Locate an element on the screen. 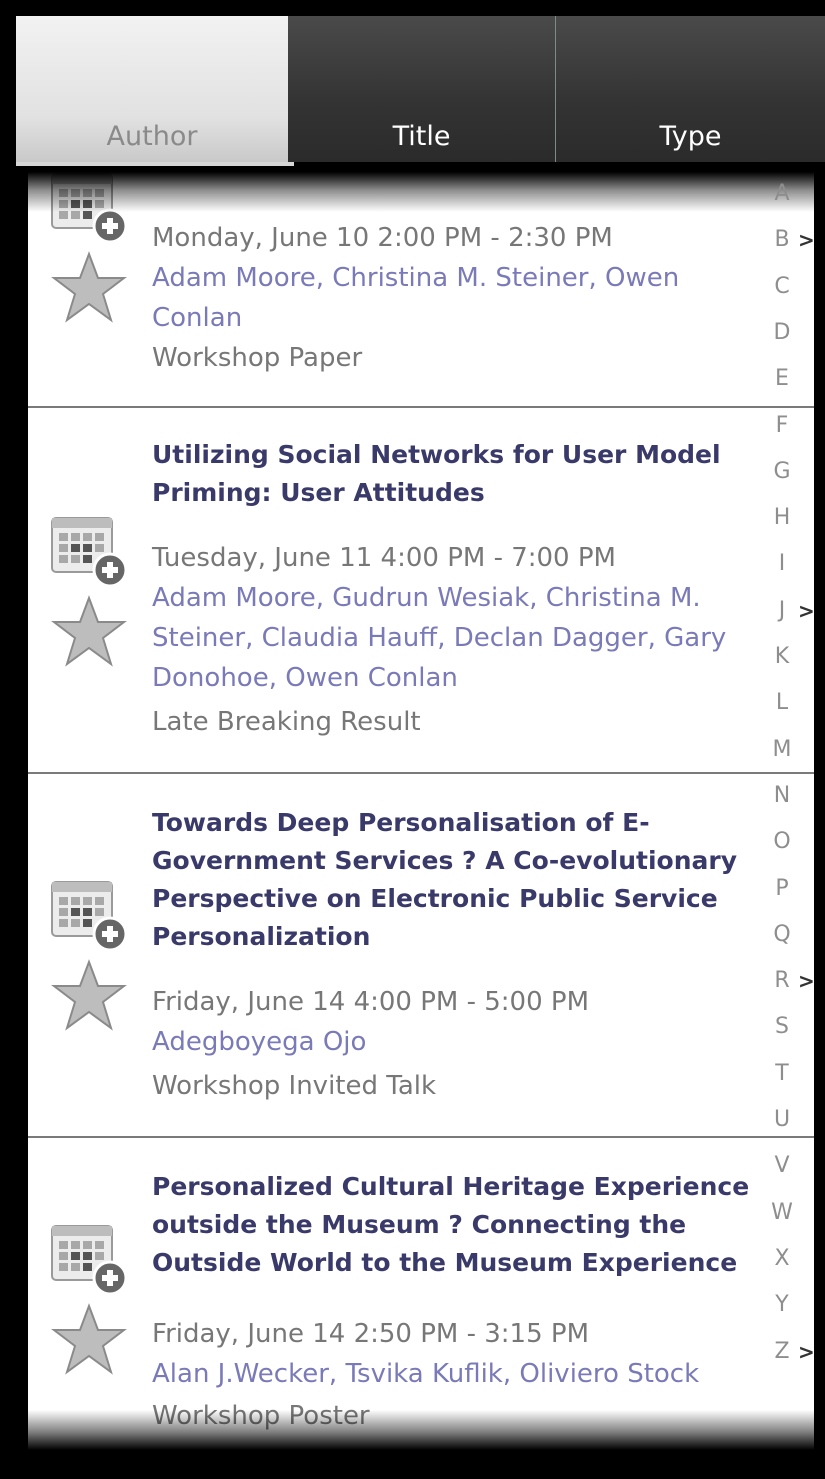  session-datetime: Friday, June 14 4:00 PM - 5:00 PM is located at coordinates (370, 1002).